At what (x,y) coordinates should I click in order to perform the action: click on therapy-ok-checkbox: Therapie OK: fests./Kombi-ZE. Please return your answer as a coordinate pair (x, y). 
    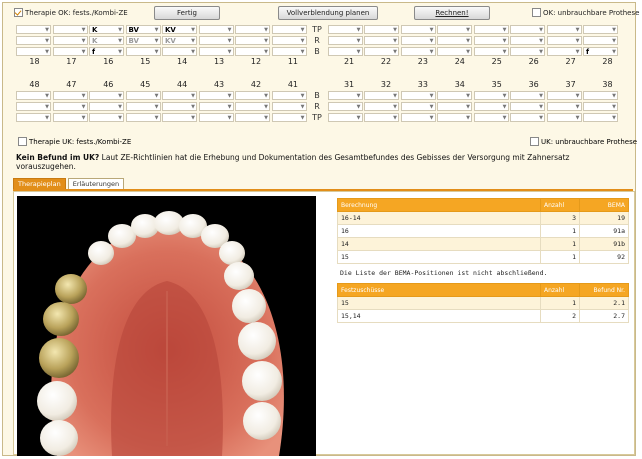
    Looking at the image, I should click on (71, 12).